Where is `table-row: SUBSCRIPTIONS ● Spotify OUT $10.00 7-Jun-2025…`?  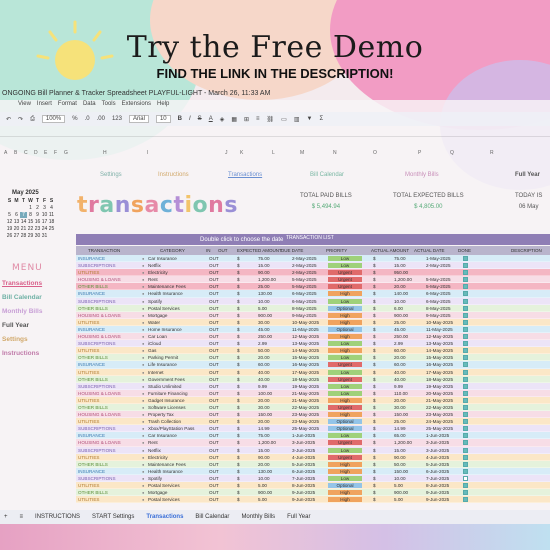
table-row: SUBSCRIPTIONS ● Spotify OUT $10.00 7-Jun-2025… is located at coordinates (313, 478).